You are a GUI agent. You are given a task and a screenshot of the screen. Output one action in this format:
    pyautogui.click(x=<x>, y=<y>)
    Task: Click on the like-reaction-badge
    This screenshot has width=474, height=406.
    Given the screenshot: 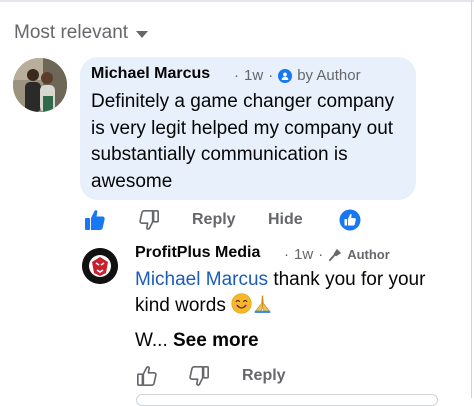 What is the action you would take?
    pyautogui.click(x=350, y=220)
    